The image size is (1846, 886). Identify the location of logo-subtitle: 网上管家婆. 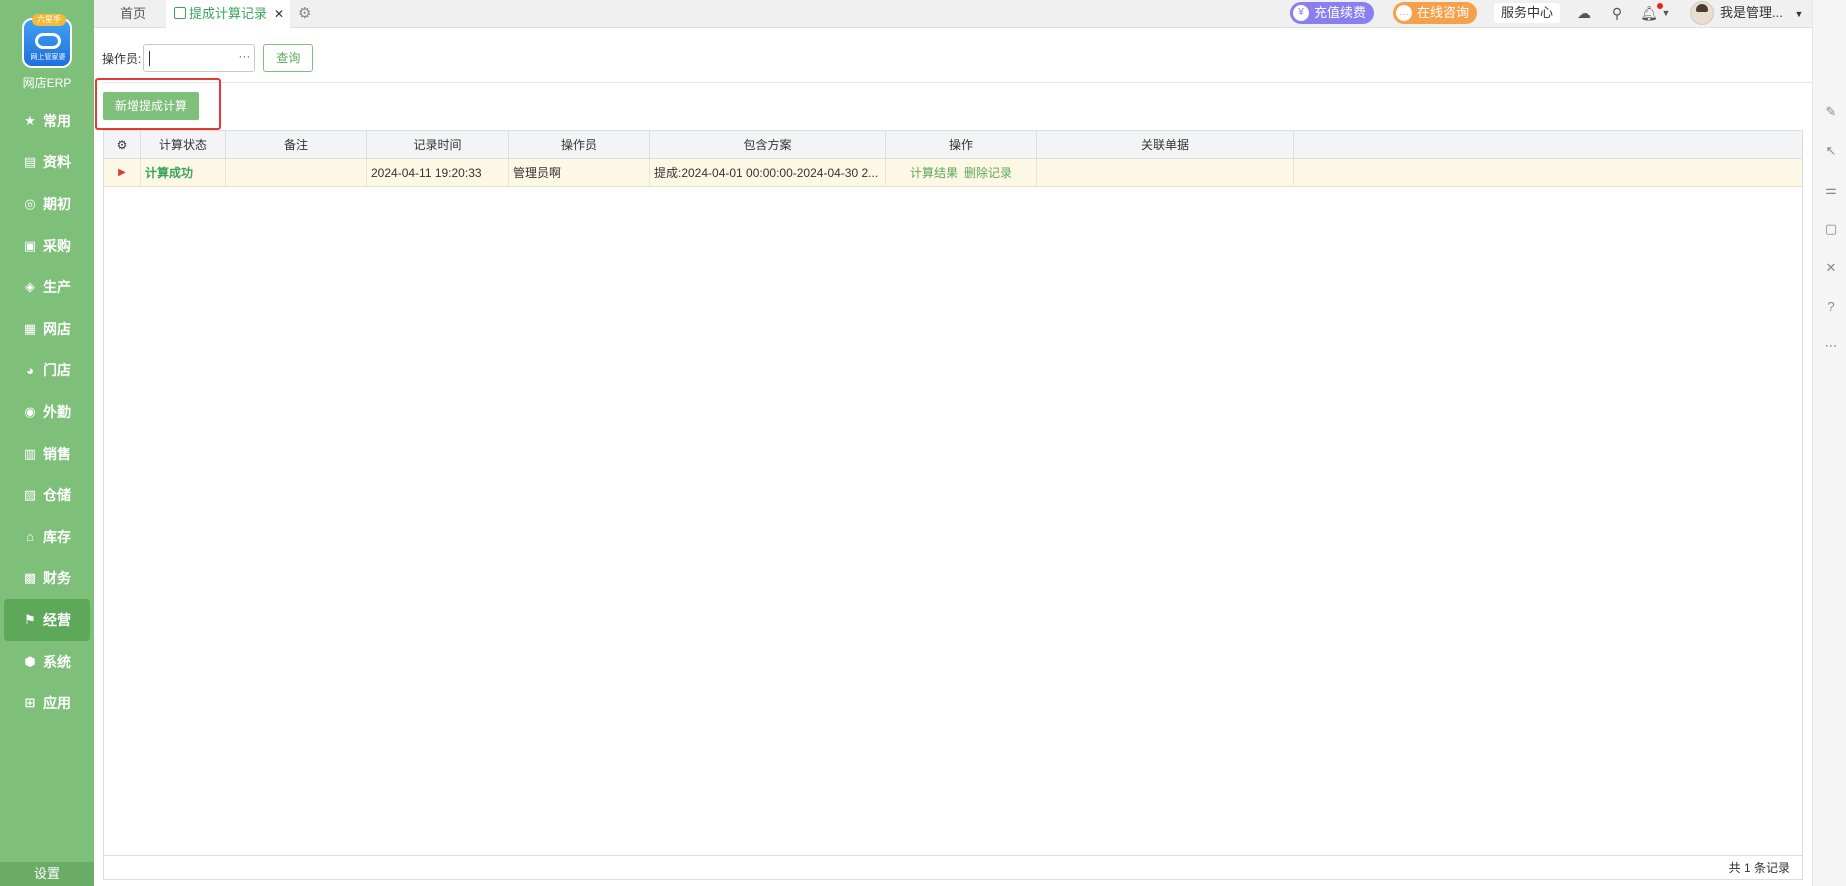
(48, 57).